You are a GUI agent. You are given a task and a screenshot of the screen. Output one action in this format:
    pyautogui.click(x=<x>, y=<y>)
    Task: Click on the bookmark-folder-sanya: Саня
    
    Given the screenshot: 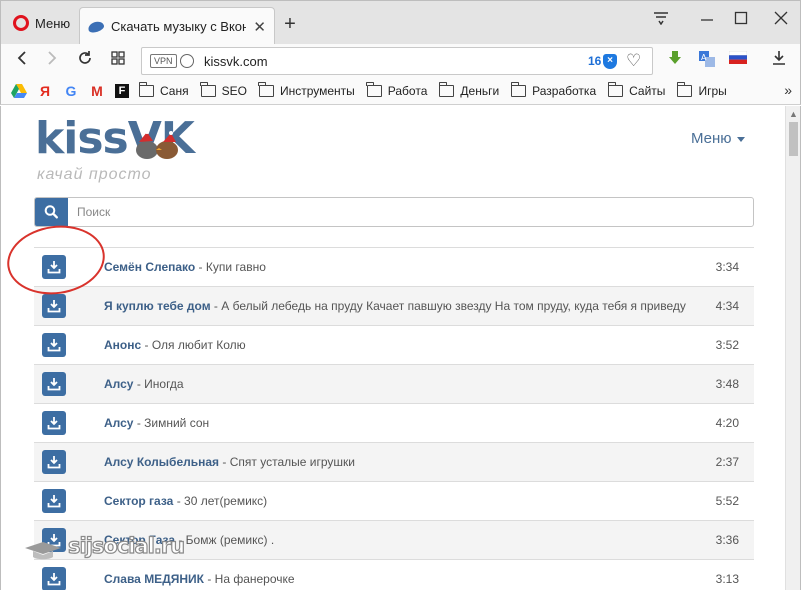 What is the action you would take?
    pyautogui.click(x=163, y=90)
    